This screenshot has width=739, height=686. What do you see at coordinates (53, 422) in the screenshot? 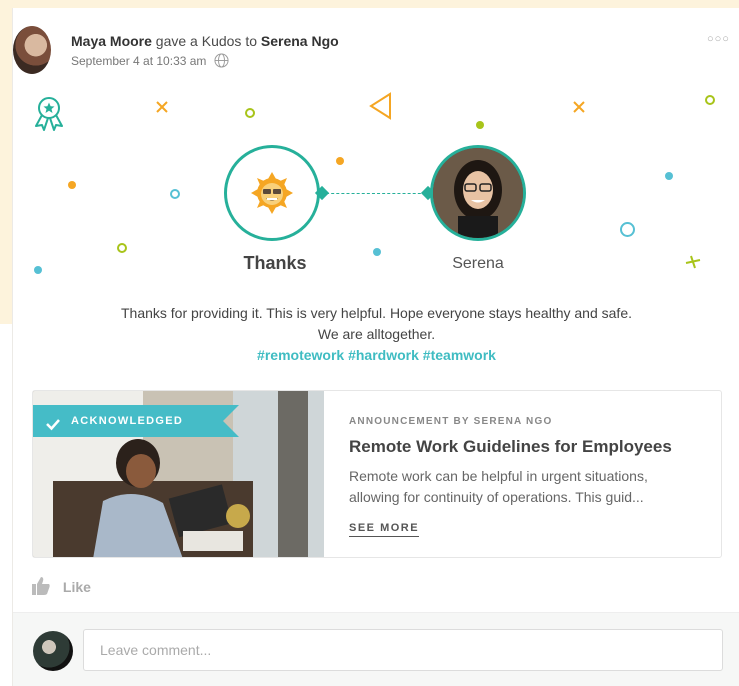
I see `check-icon` at bounding box center [53, 422].